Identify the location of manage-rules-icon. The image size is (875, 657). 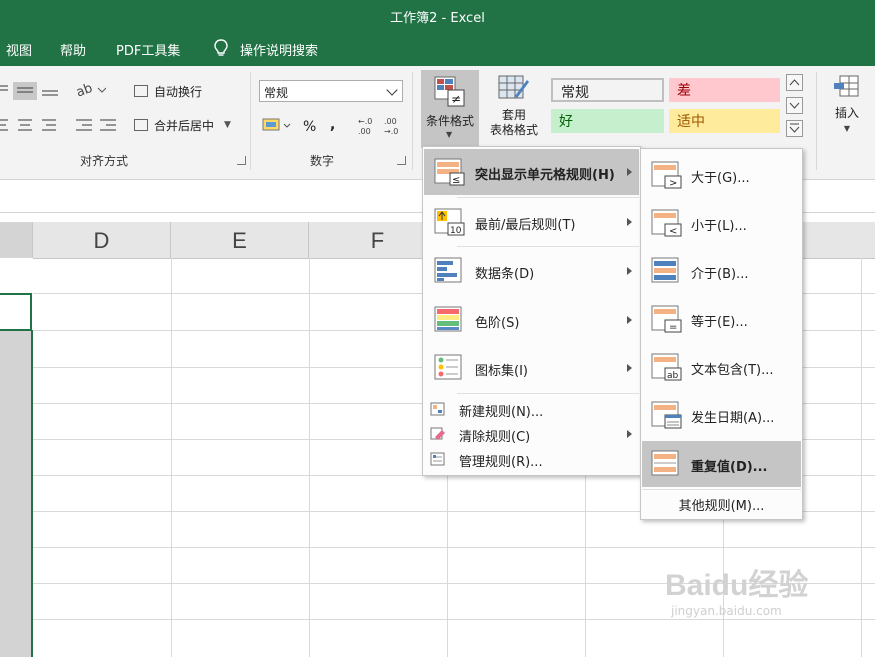
(437, 459).